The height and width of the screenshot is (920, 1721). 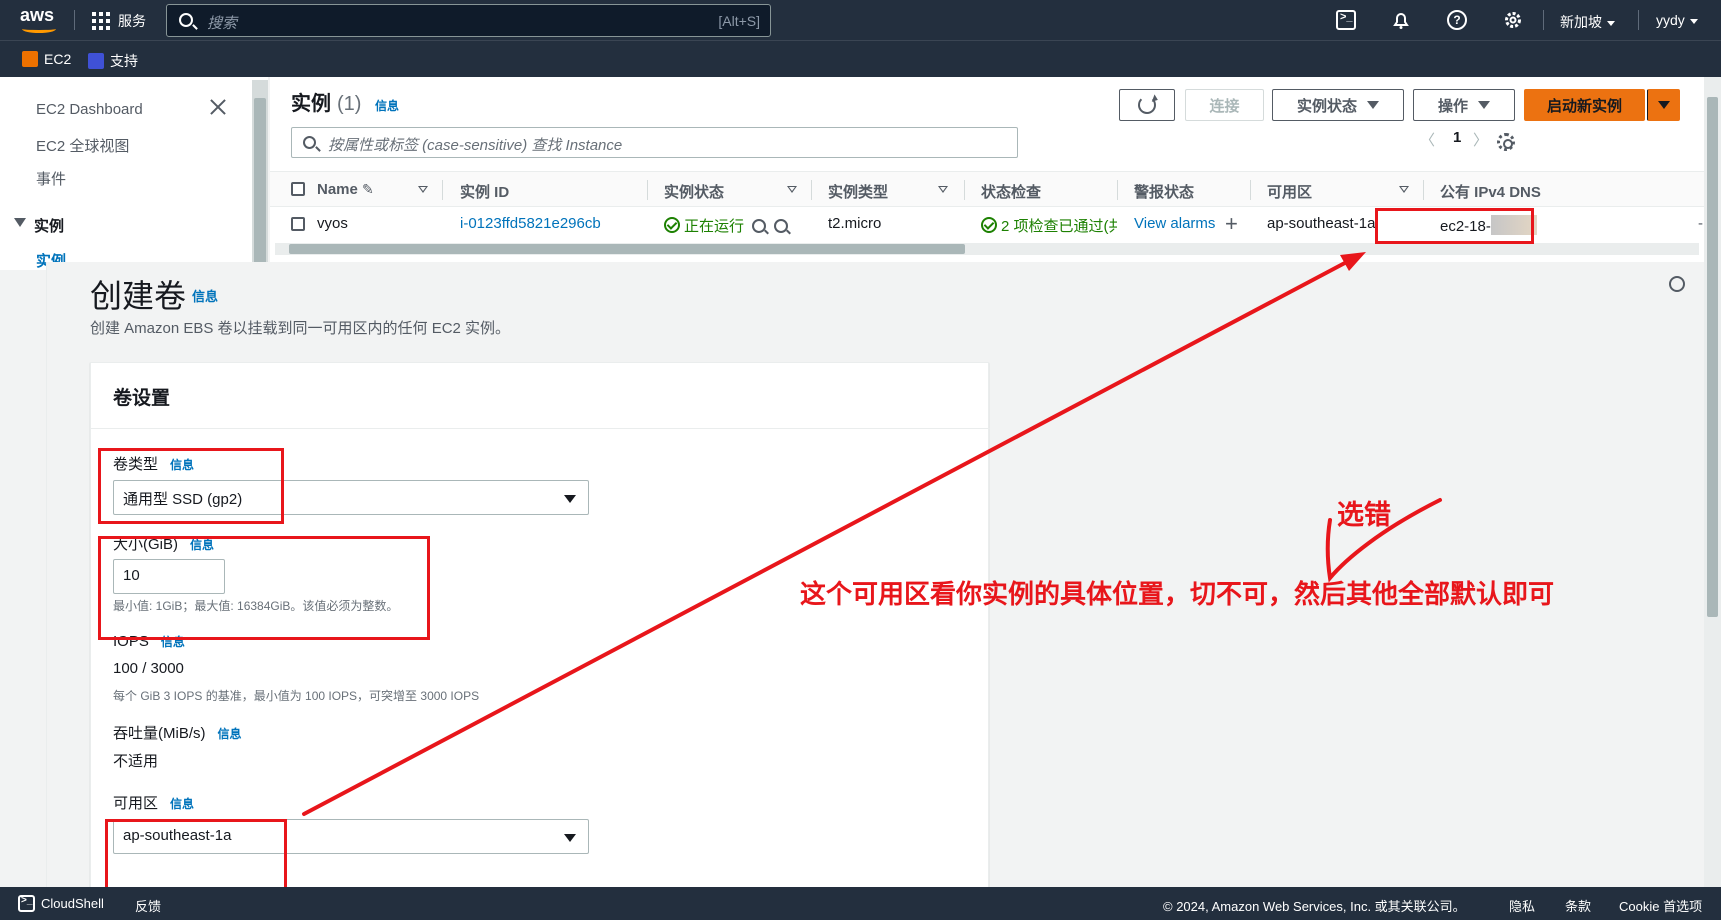 I want to click on table-horizontal-scrollbar, so click(x=987, y=249).